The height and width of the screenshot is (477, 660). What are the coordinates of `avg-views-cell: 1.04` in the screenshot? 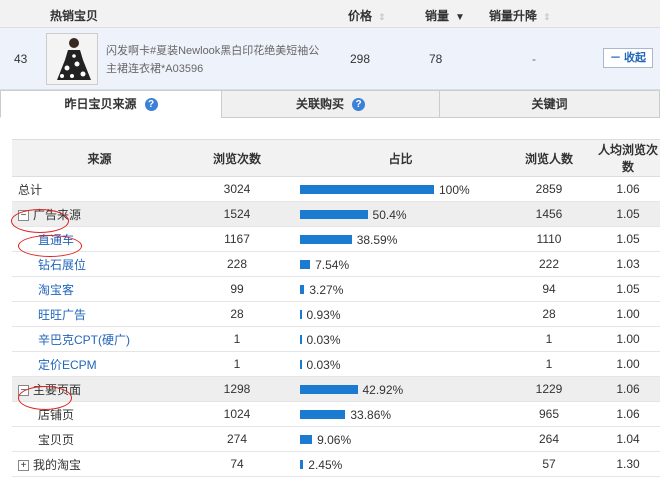 It's located at (628, 439).